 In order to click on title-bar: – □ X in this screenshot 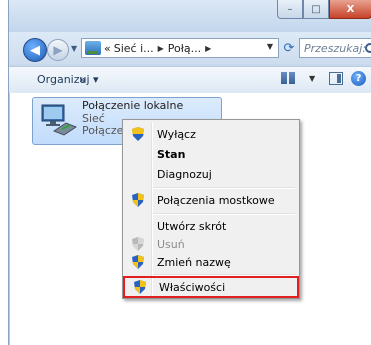, I will do `click(190, 16)`.